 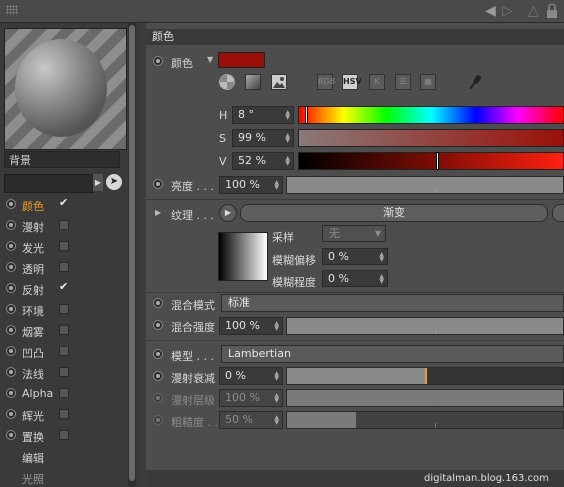 What do you see at coordinates (392, 303) in the screenshot?
I see `mix-mode-dropdown: 标准` at bounding box center [392, 303].